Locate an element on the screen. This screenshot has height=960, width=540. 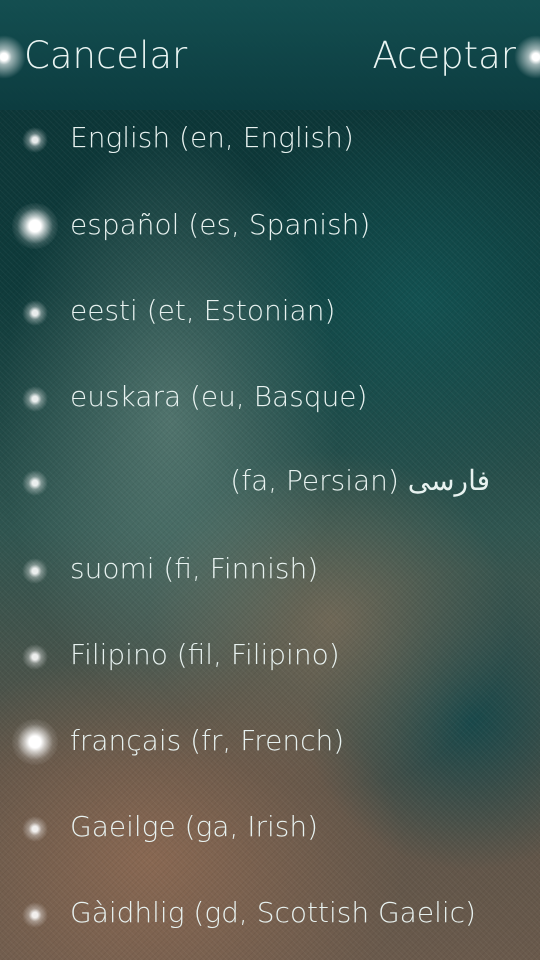
language-item-fil: Filipino (fil, Filipino) is located at coordinates (270, 643).